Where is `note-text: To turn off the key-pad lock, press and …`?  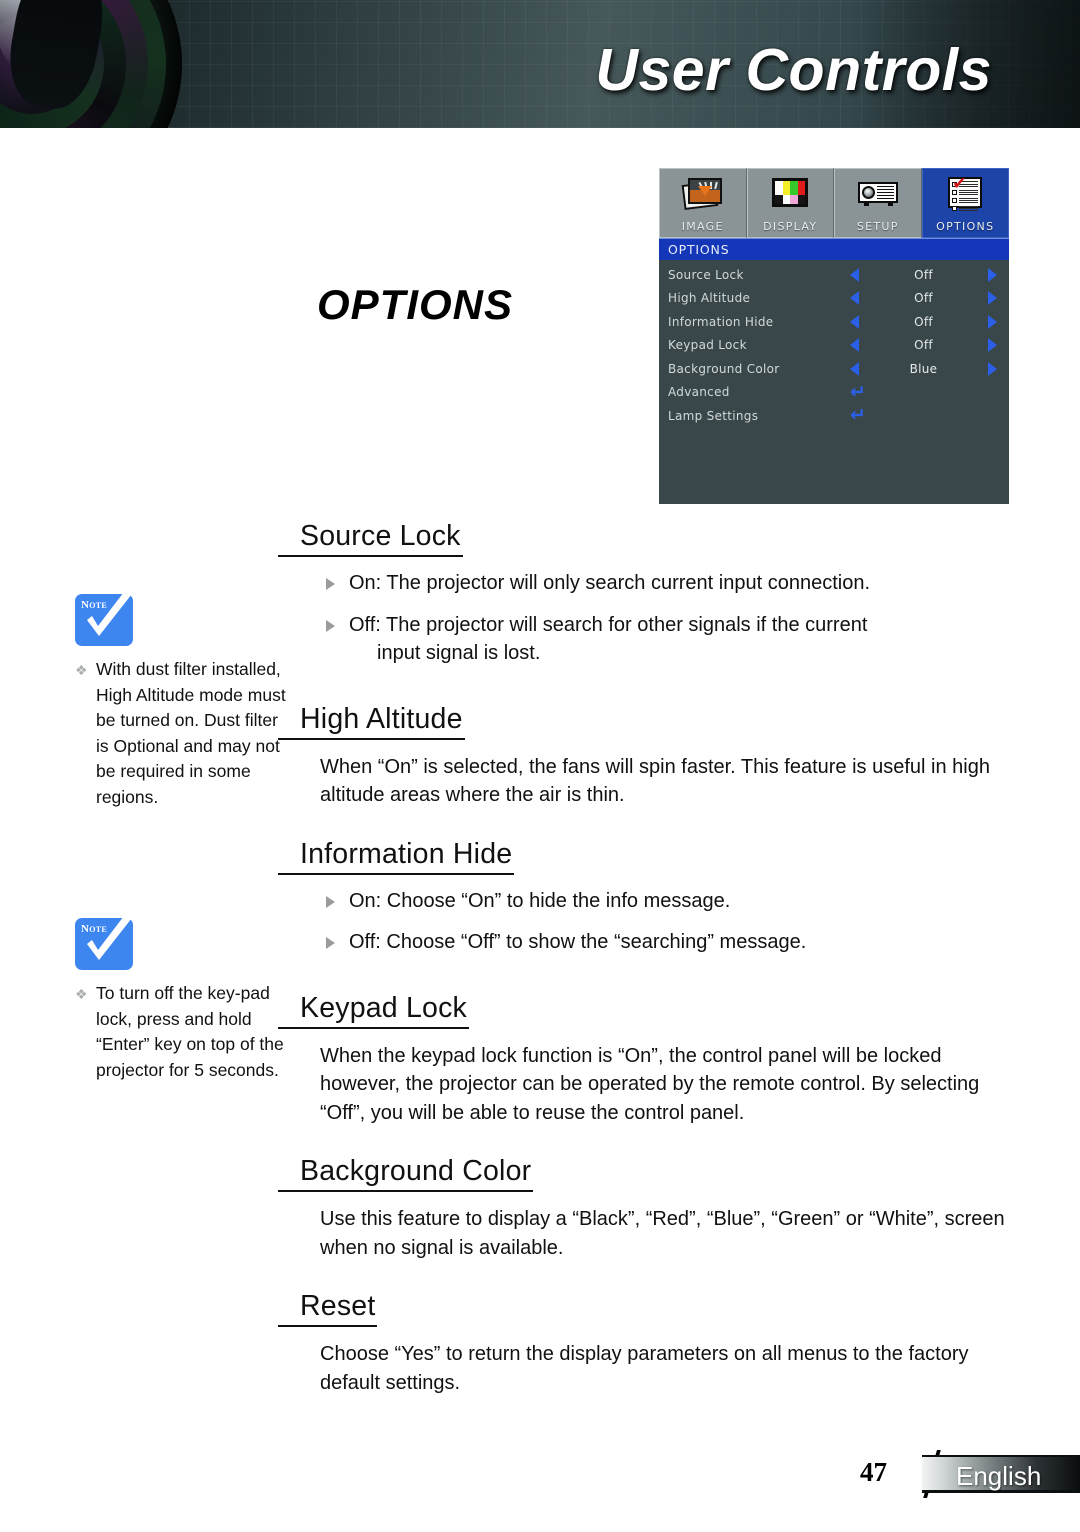 note-text: To turn off the key-pad lock, press and … is located at coordinates (190, 1031).